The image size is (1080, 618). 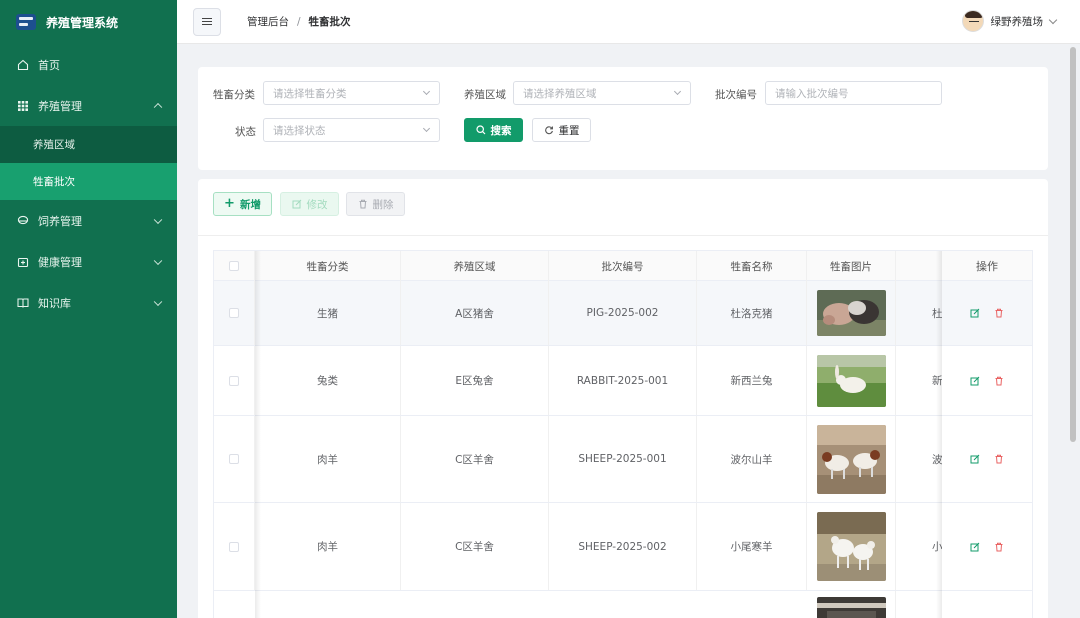 I want to click on refresh-icon, so click(x=548, y=130).